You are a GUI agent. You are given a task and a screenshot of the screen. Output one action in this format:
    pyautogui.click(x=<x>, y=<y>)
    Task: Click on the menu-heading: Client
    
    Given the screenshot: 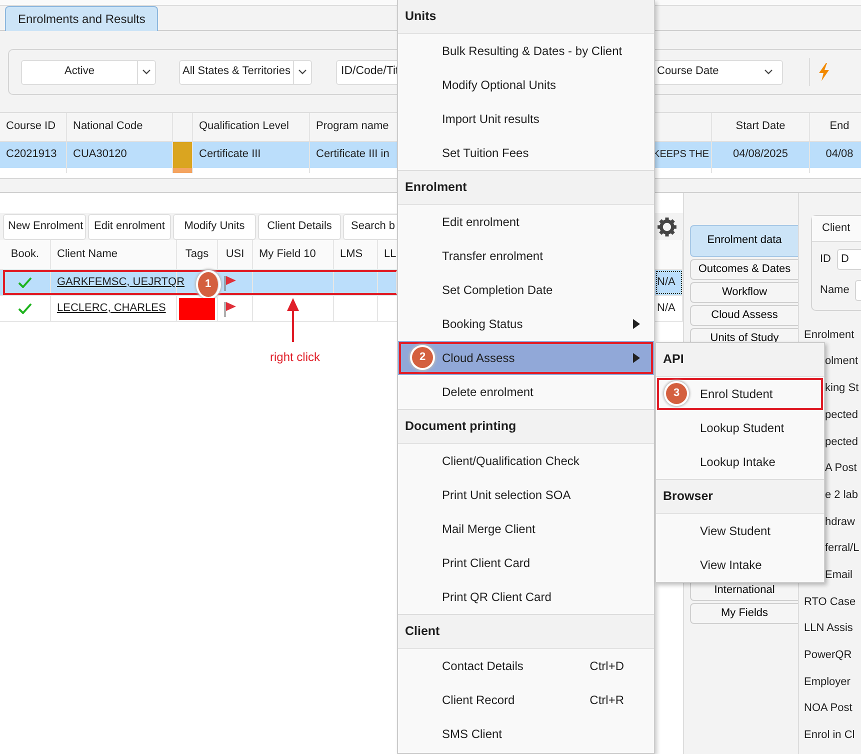 What is the action you would take?
    pyautogui.click(x=526, y=632)
    